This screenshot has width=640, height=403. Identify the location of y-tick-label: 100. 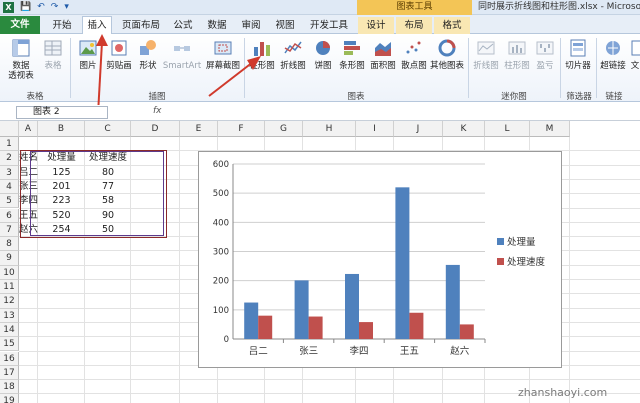
(221, 311).